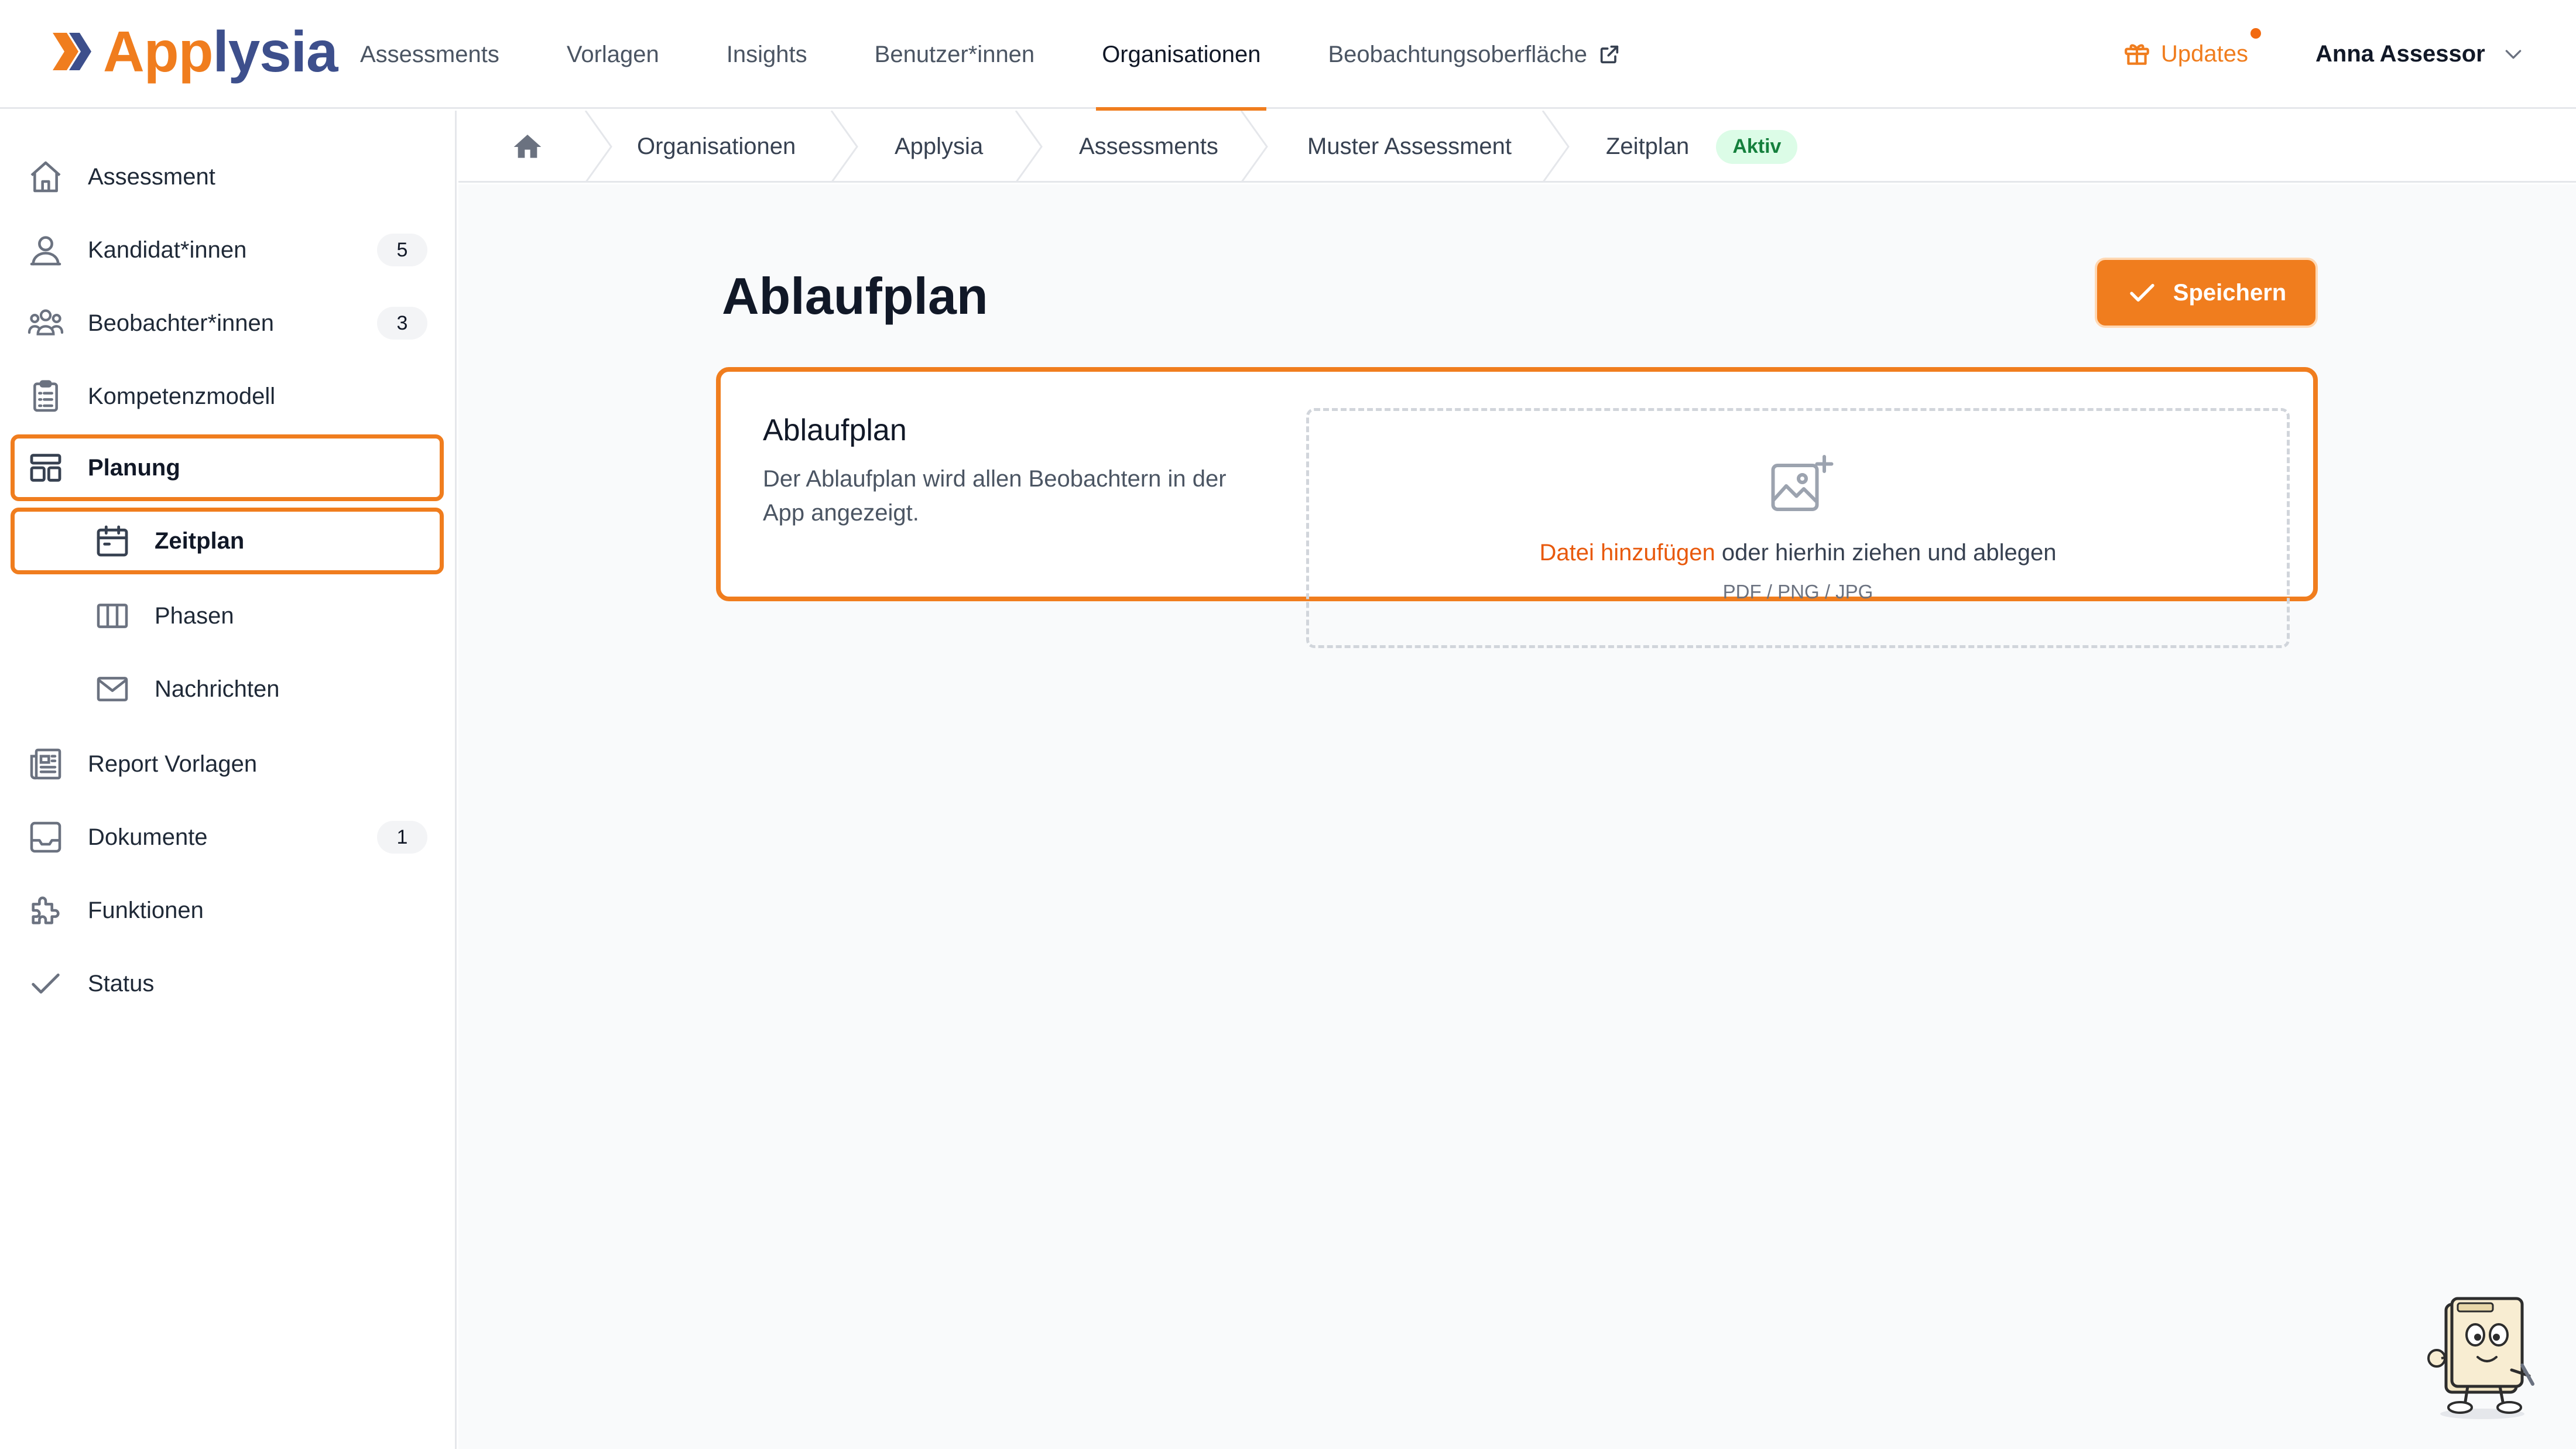 The image size is (2576, 1449). Describe the element at coordinates (402, 837) in the screenshot. I see `count-badge: 1` at that location.